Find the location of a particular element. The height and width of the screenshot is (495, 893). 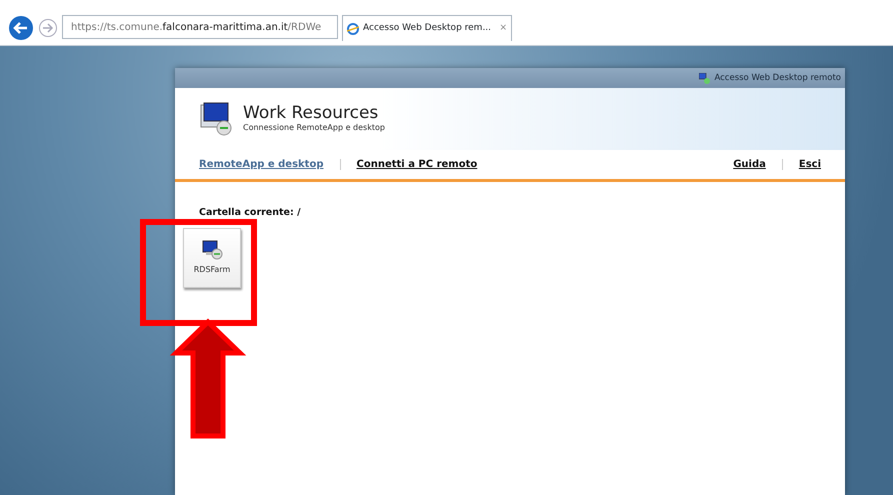

nav-link: RemoteApp e desktop is located at coordinates (261, 164).